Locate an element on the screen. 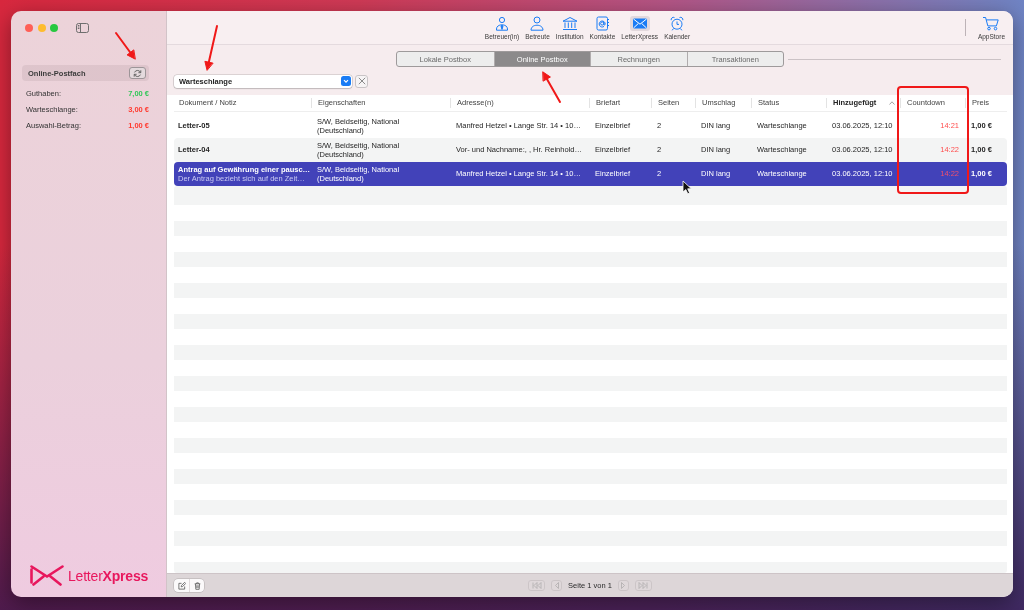 This screenshot has width=1024, height=610. logo-text: LetterXpress is located at coordinates (108, 575).